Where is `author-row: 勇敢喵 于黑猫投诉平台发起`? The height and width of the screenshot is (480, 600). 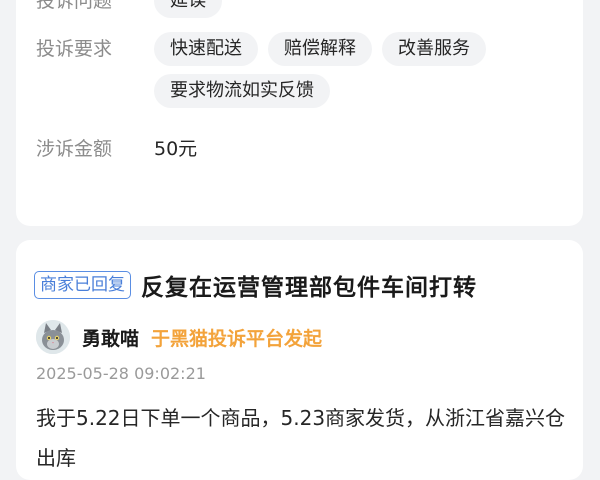
author-row: 勇敢喵 于黑猫投诉平台发起 is located at coordinates (179, 337).